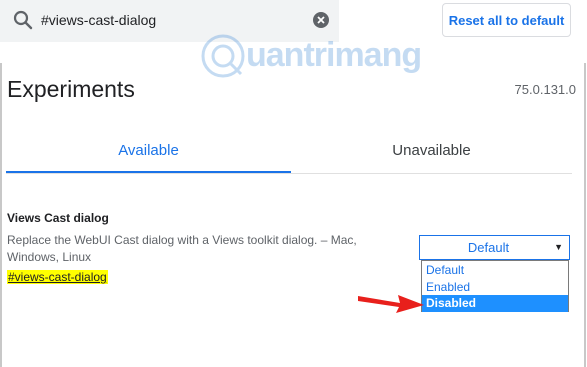  Describe the element at coordinates (506, 20) in the screenshot. I see `reset-all-button: Reset all to default` at that location.